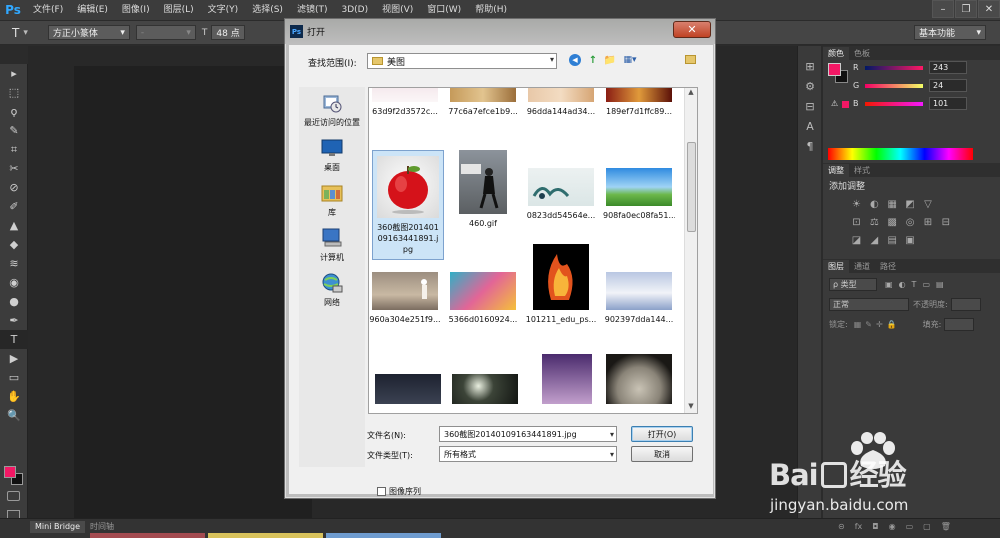 The image size is (1000, 538). What do you see at coordinates (528, 434) in the screenshot?
I see `file-name-input: 360截图20140109163441891.jpg ▾` at bounding box center [528, 434].